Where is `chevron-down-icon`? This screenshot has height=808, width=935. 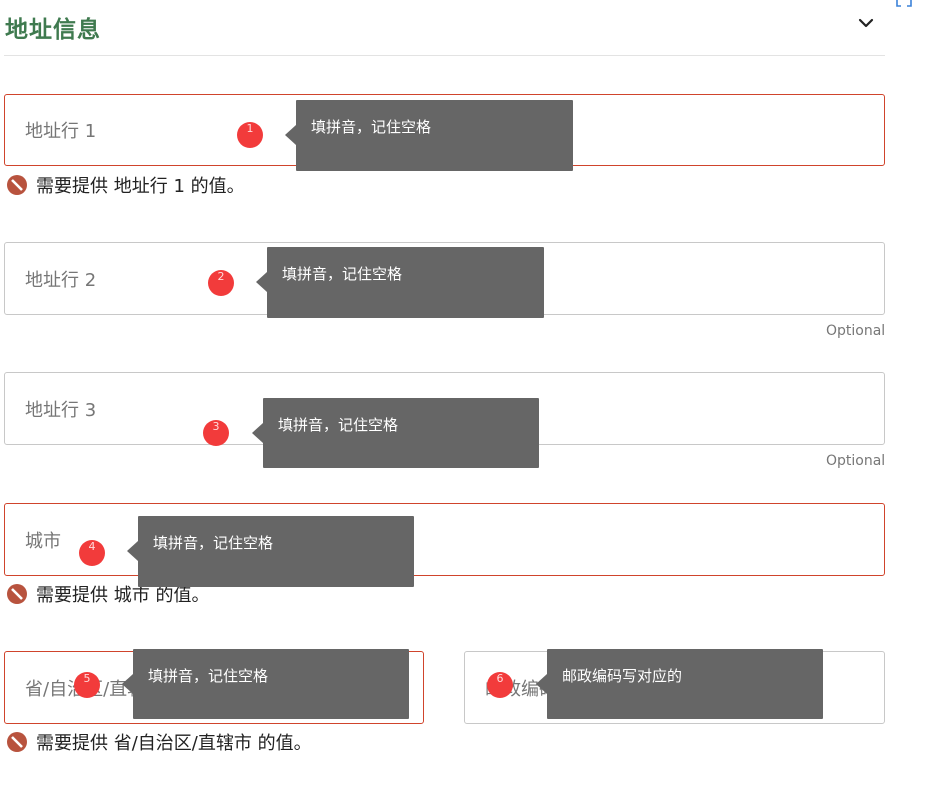 chevron-down-icon is located at coordinates (866, 23).